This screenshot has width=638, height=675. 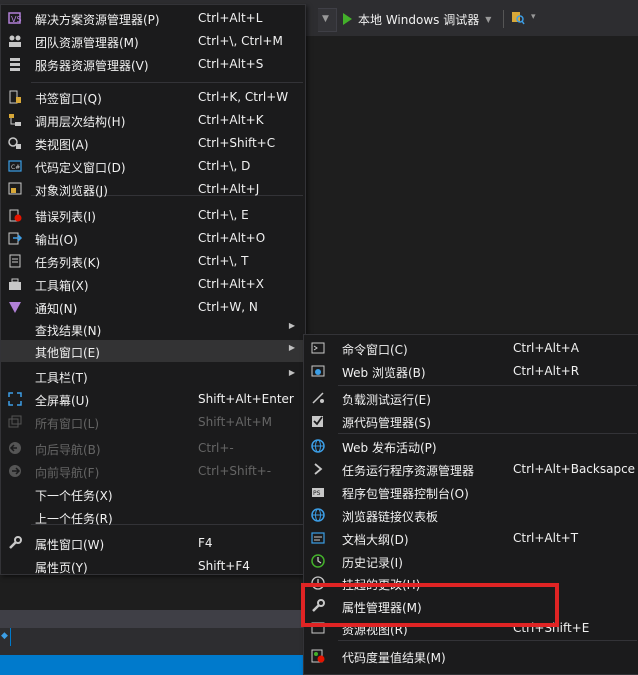 What do you see at coordinates (318, 583) in the screenshot?
I see `pending-changes-icon` at bounding box center [318, 583].